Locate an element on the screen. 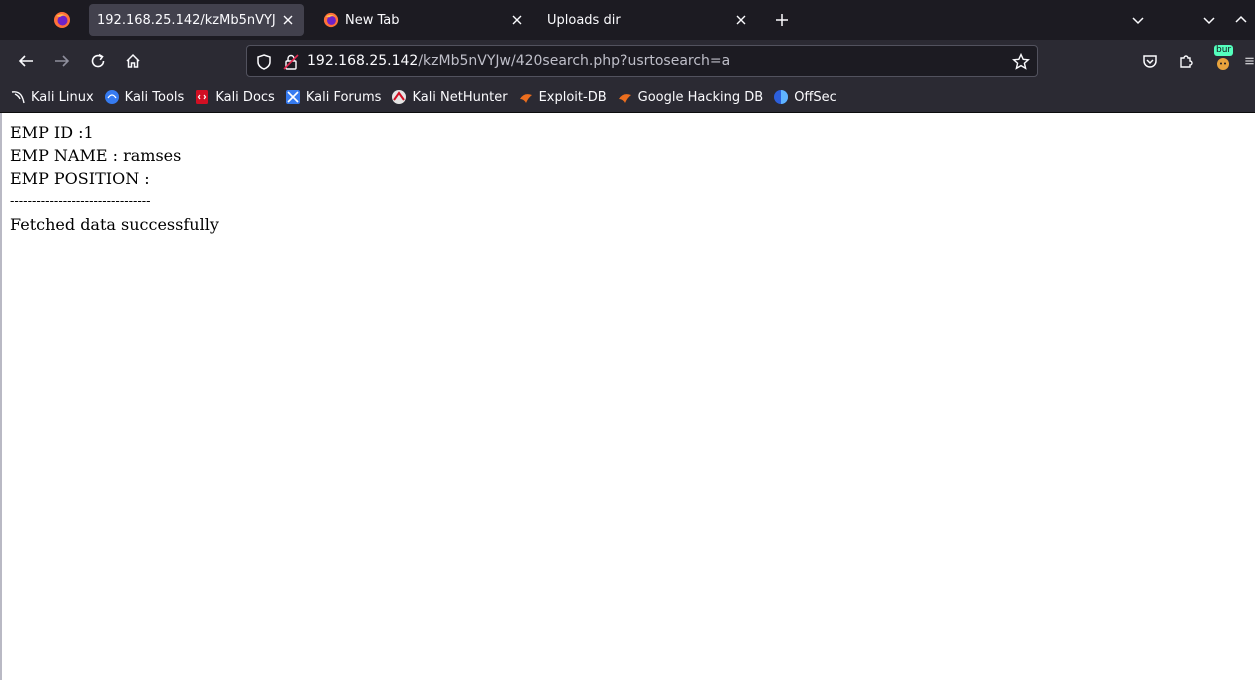  bookmark-google-hacking-db: Google Hacking DB is located at coordinates (690, 97).